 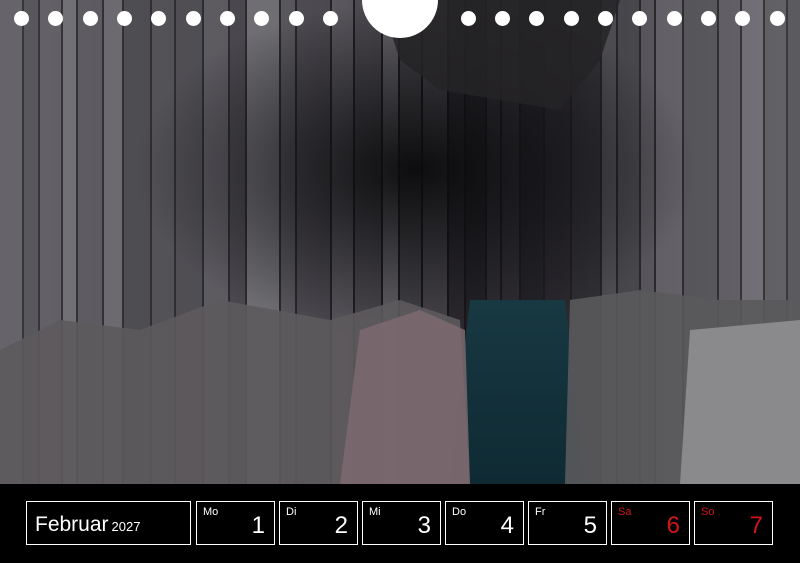 I want to click on day-abbr: So, so click(x=708, y=512).